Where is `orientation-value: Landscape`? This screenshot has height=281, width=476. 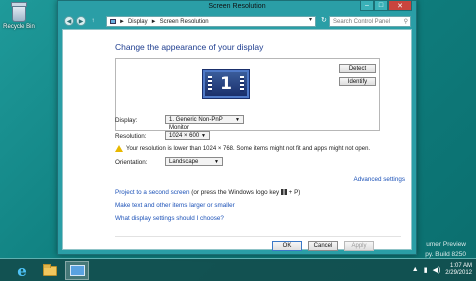 orientation-value: Landscape is located at coordinates (184, 162).